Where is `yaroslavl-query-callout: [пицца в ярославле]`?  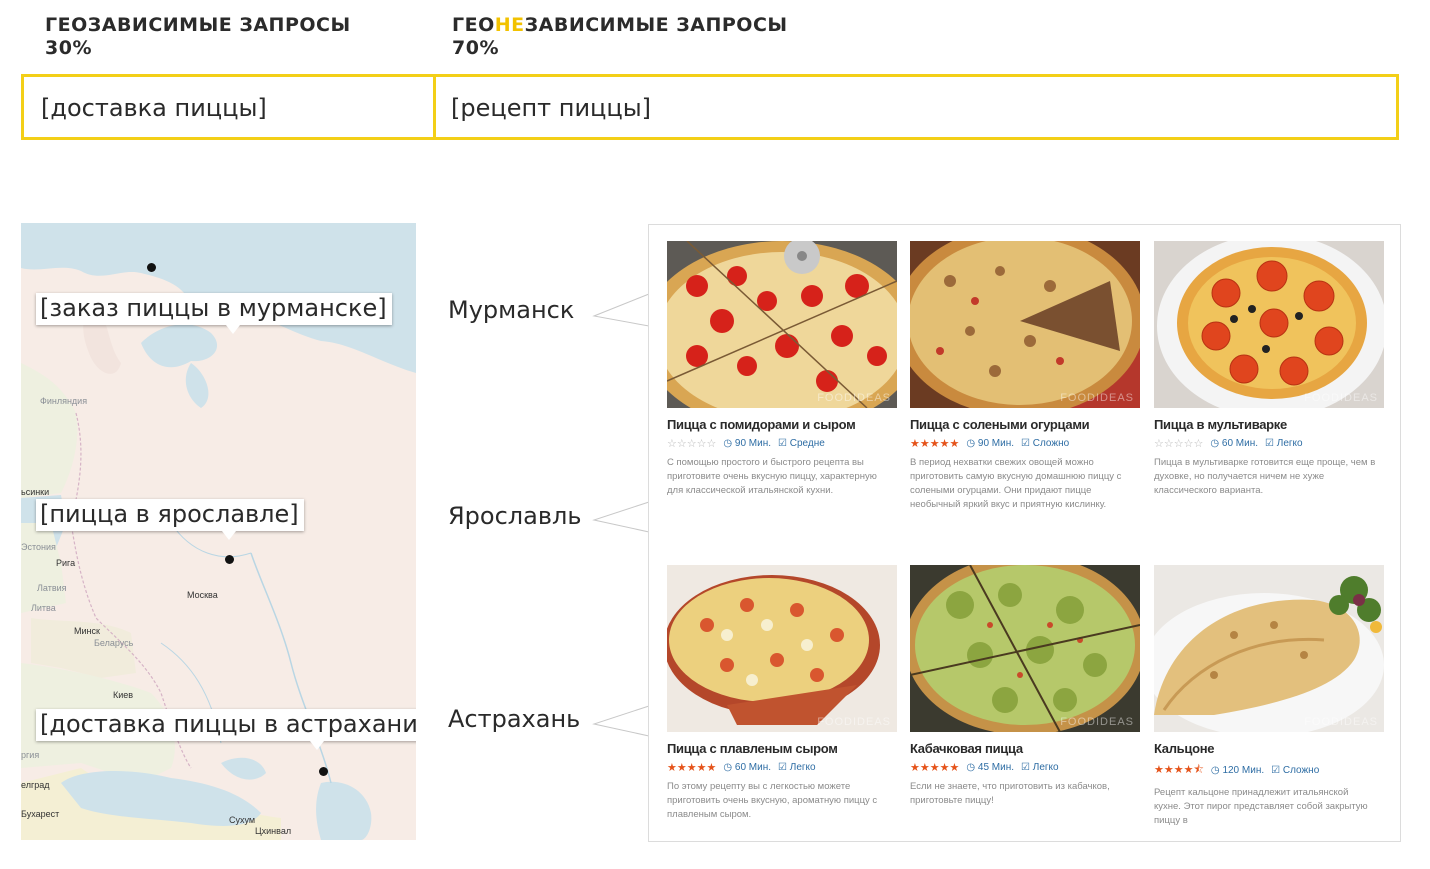 yaroslavl-query-callout: [пицца в ярославле] is located at coordinates (170, 519).